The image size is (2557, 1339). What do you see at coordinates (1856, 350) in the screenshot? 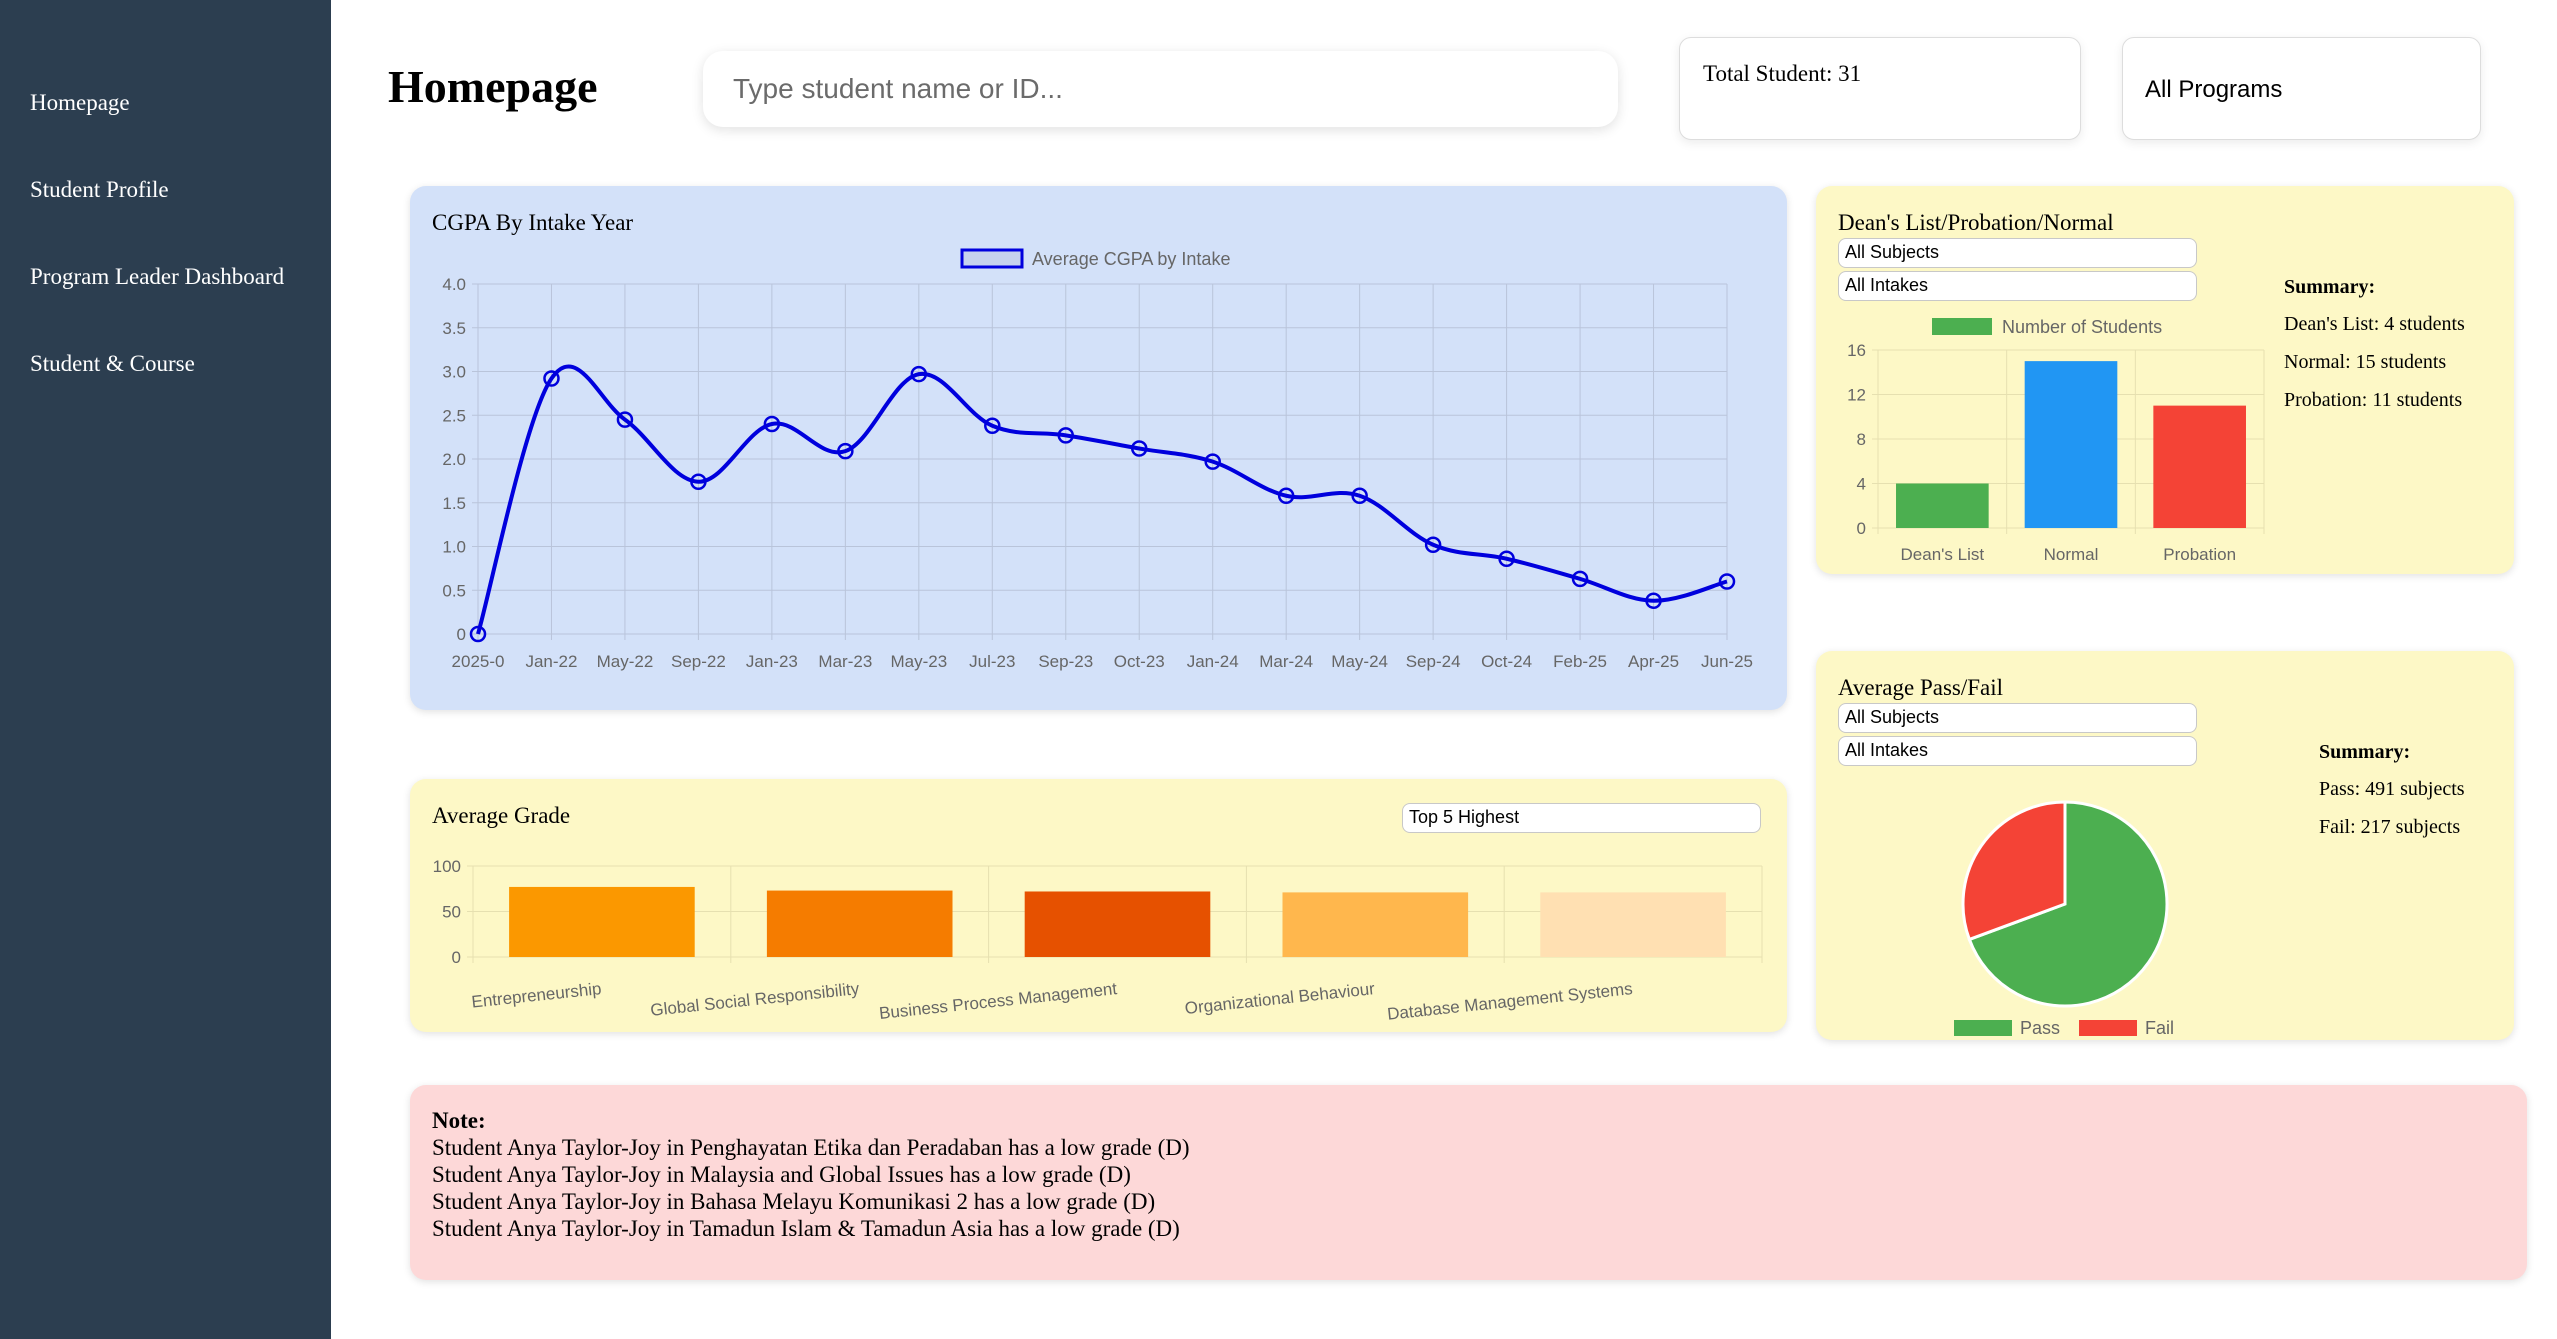
I see `y-tick-label: 16` at bounding box center [1856, 350].